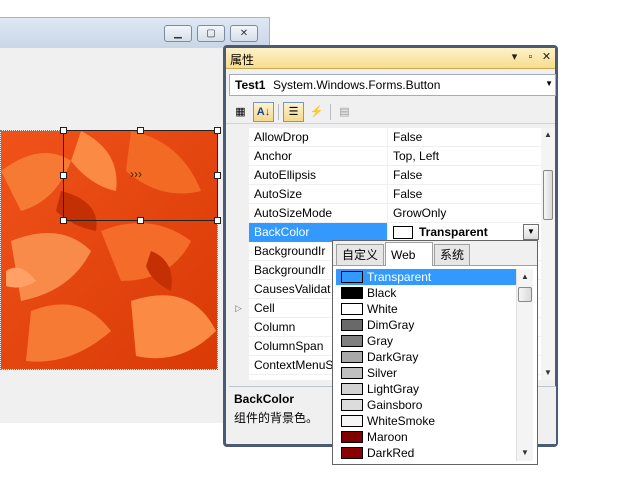 Image resolution: width=622 pixels, height=482 pixels. What do you see at coordinates (426, 309) in the screenshot?
I see `color-item: White` at bounding box center [426, 309].